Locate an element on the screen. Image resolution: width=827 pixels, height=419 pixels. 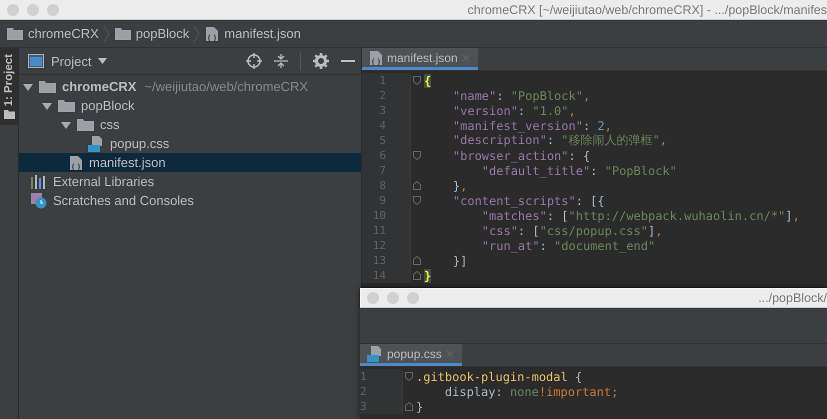
code-line: "run_at": "document_end" is located at coordinates (568, 245).